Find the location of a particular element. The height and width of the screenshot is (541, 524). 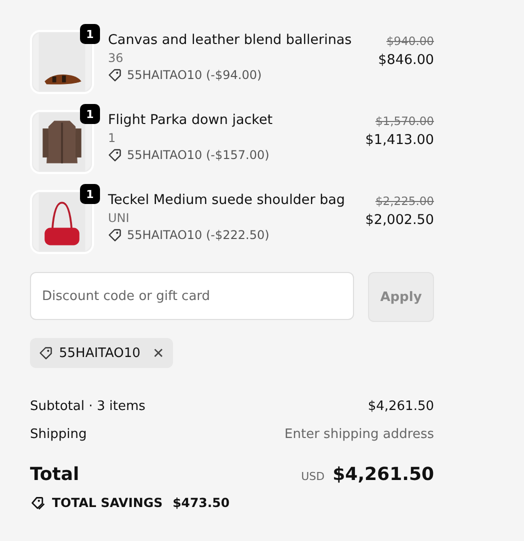

original-price: $1,570.00 is located at coordinates (404, 121).